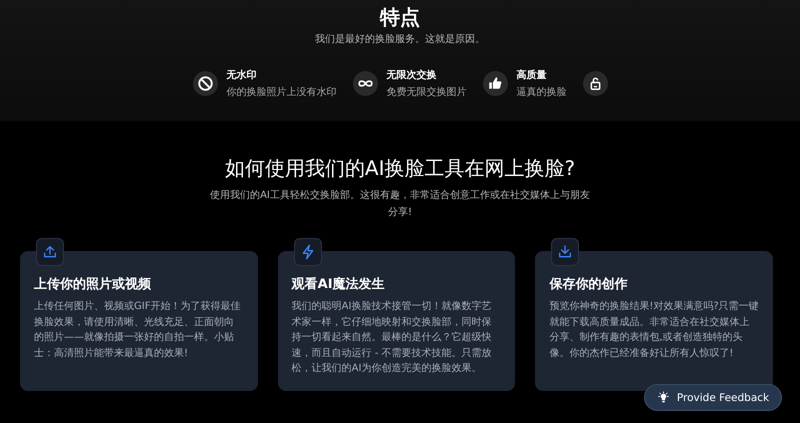 This screenshot has height=423, width=800. Describe the element at coordinates (365, 83) in the screenshot. I see `infinity-icon` at that location.